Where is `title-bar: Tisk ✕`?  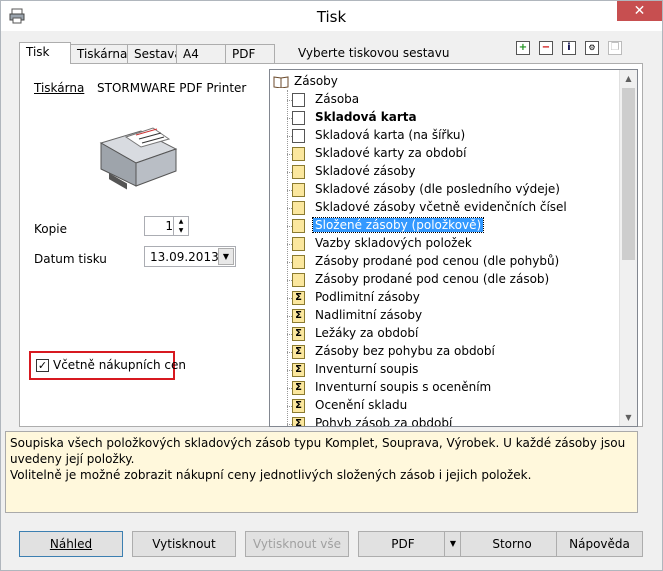 title-bar: Tisk ✕ is located at coordinates (331, 16).